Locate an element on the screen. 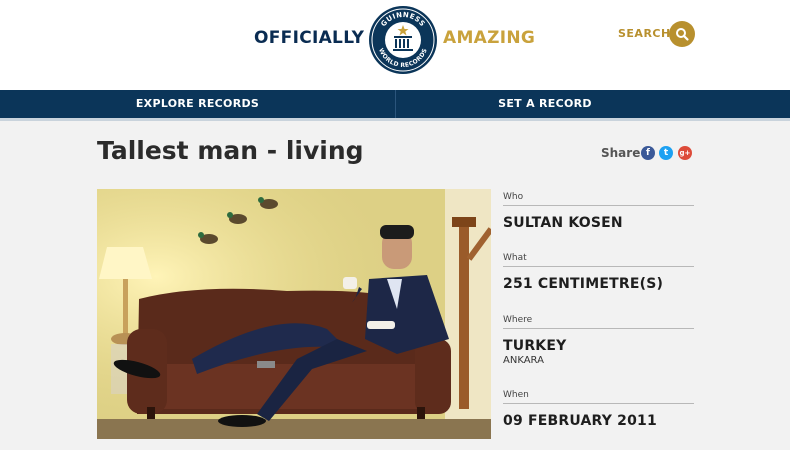 The image size is (790, 450). nav-set-a-record: SET A RECORD is located at coordinates (545, 104).